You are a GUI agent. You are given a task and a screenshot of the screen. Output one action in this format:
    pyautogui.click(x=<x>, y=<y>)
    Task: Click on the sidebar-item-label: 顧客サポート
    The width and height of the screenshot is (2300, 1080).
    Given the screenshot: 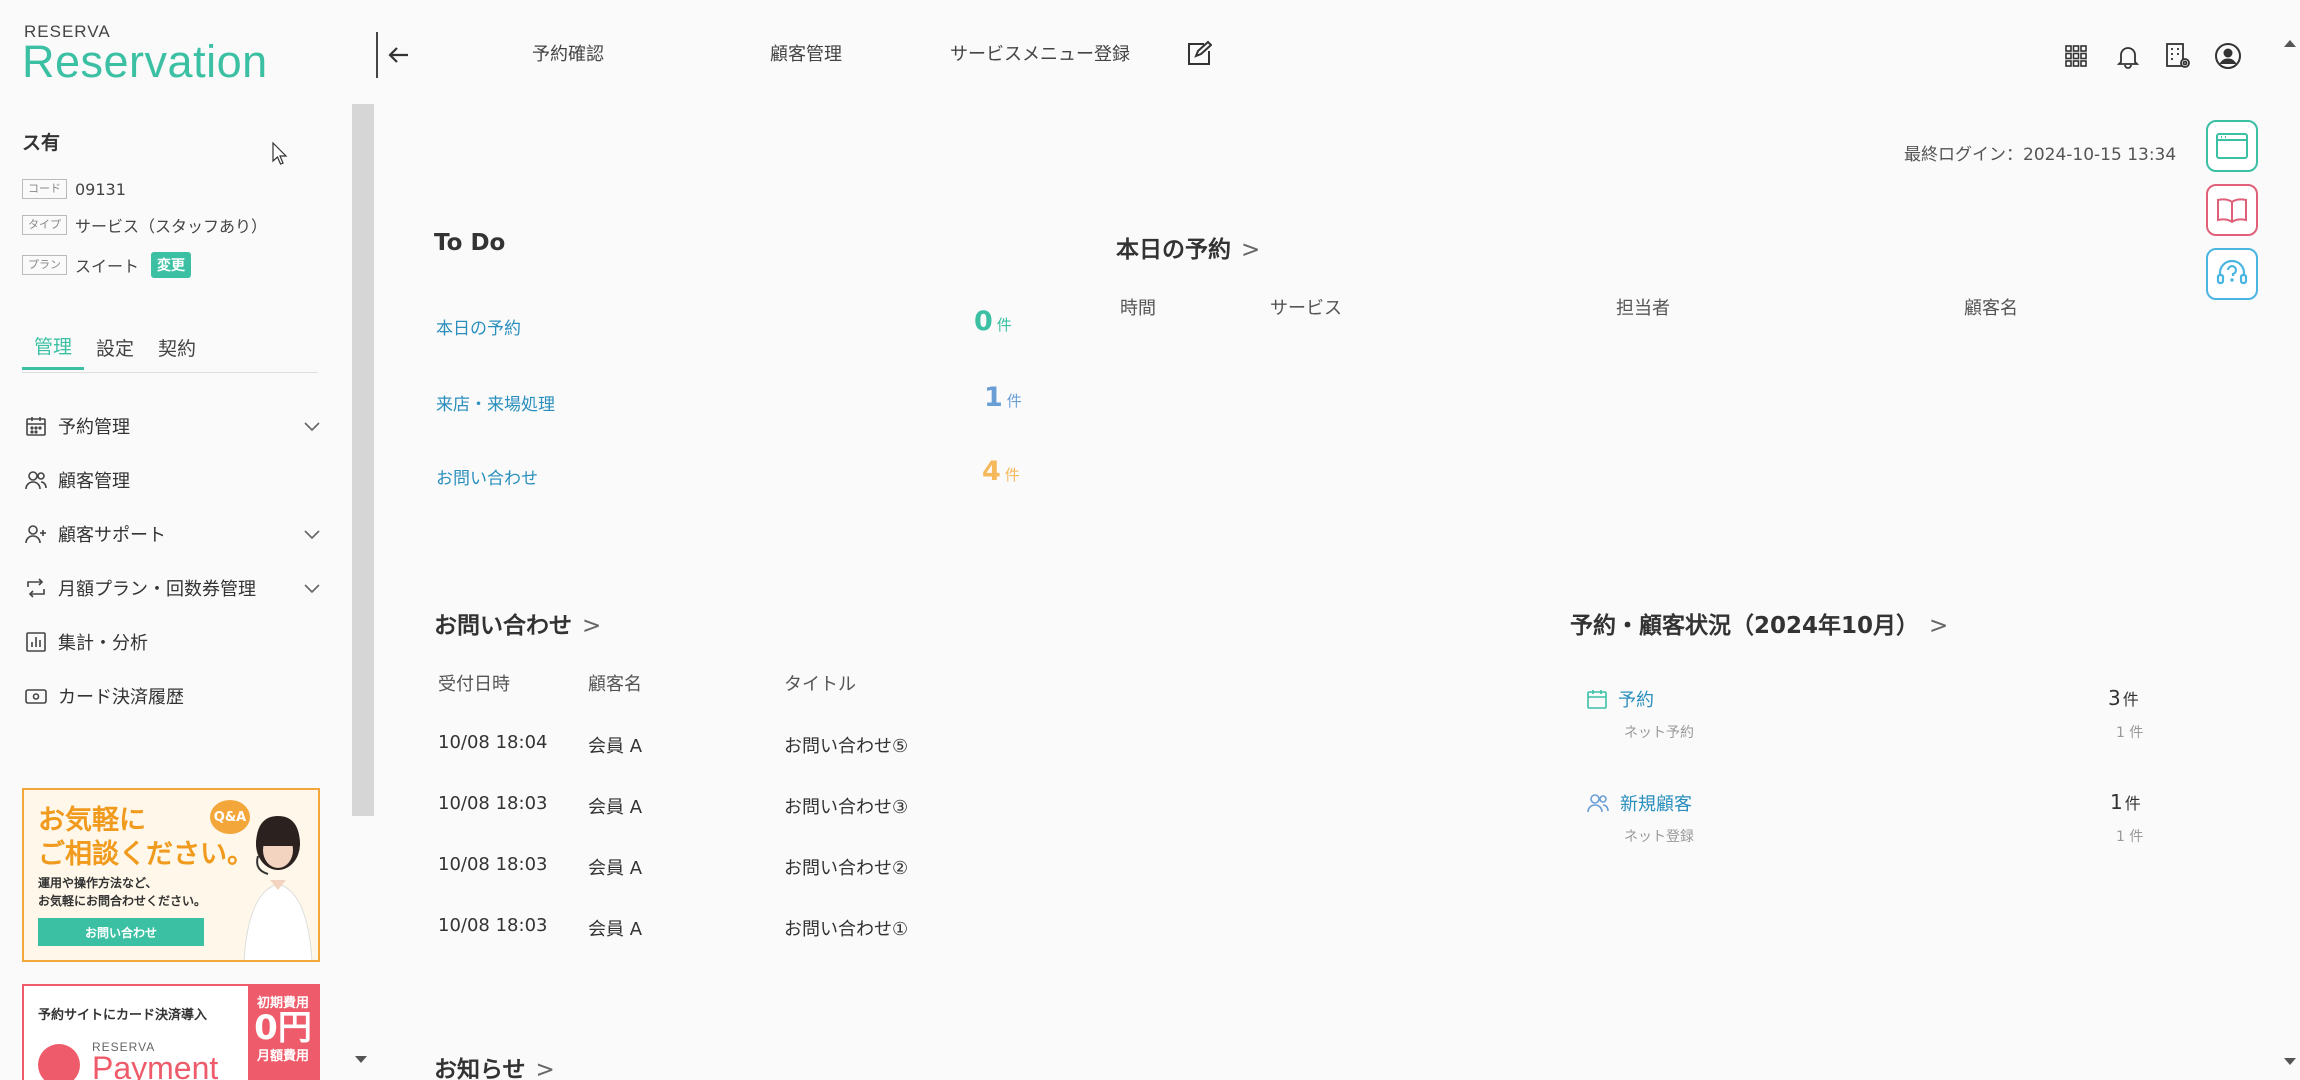 What is the action you would take?
    pyautogui.click(x=112, y=535)
    